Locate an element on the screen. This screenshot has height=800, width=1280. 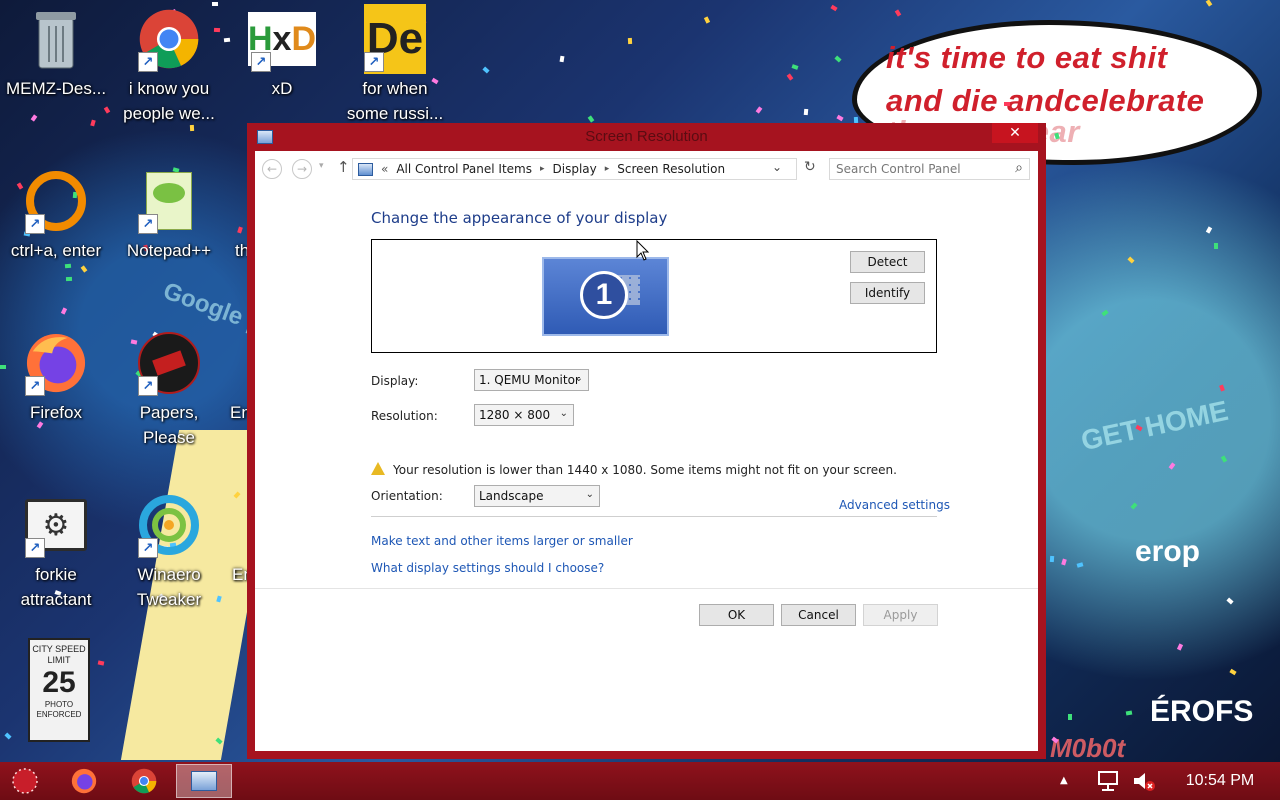
display-label: Display: is located at coordinates (395, 381).